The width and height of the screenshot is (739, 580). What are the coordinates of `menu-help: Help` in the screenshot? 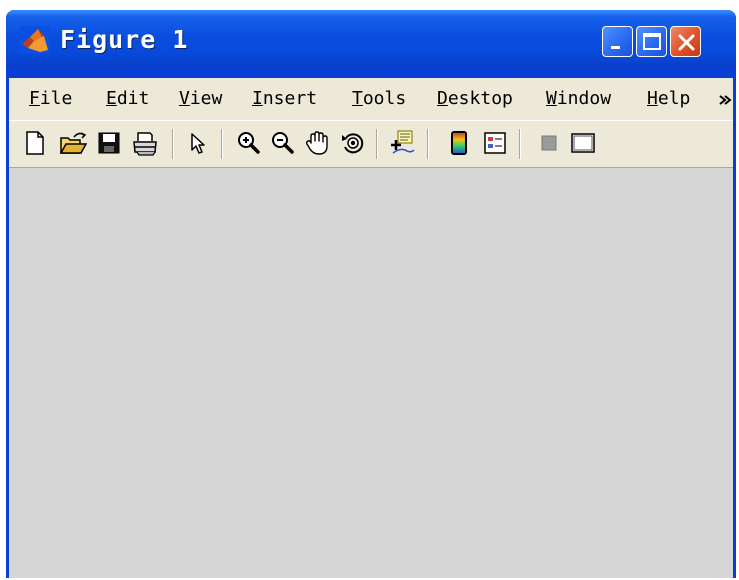 It's located at (668, 98).